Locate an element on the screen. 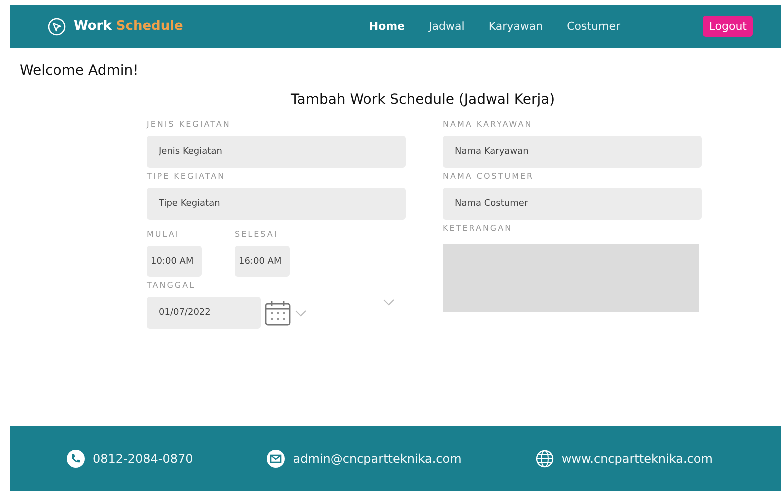 This screenshot has width=781, height=491. envelope-icon is located at coordinates (276, 459).